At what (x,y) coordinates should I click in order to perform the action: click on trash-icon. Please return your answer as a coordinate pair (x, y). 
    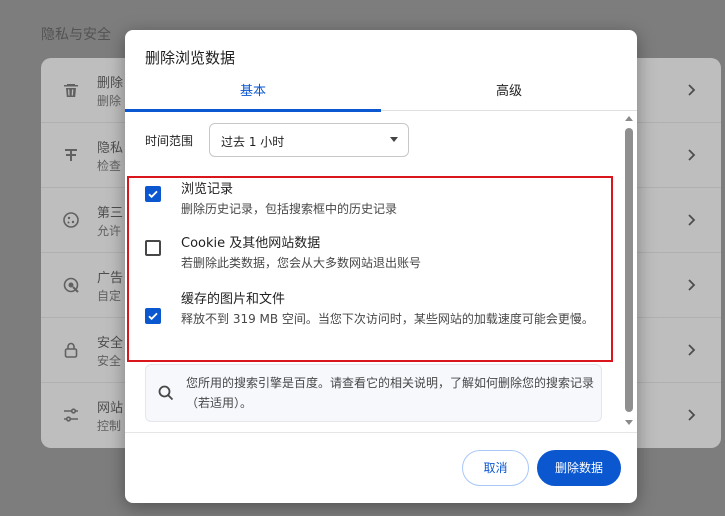
    Looking at the image, I should click on (71, 90).